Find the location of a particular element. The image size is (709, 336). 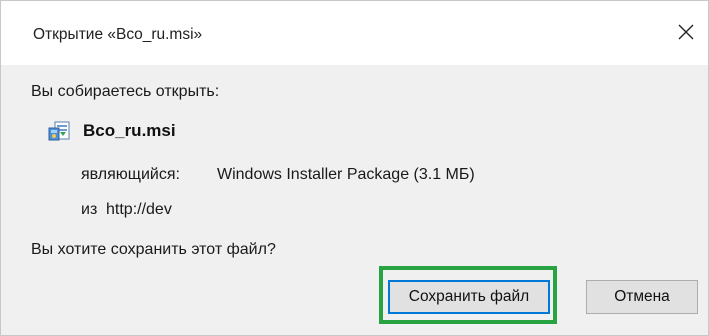

dialog-title: Открытие «Bco_ru.msi» is located at coordinates (118, 34).